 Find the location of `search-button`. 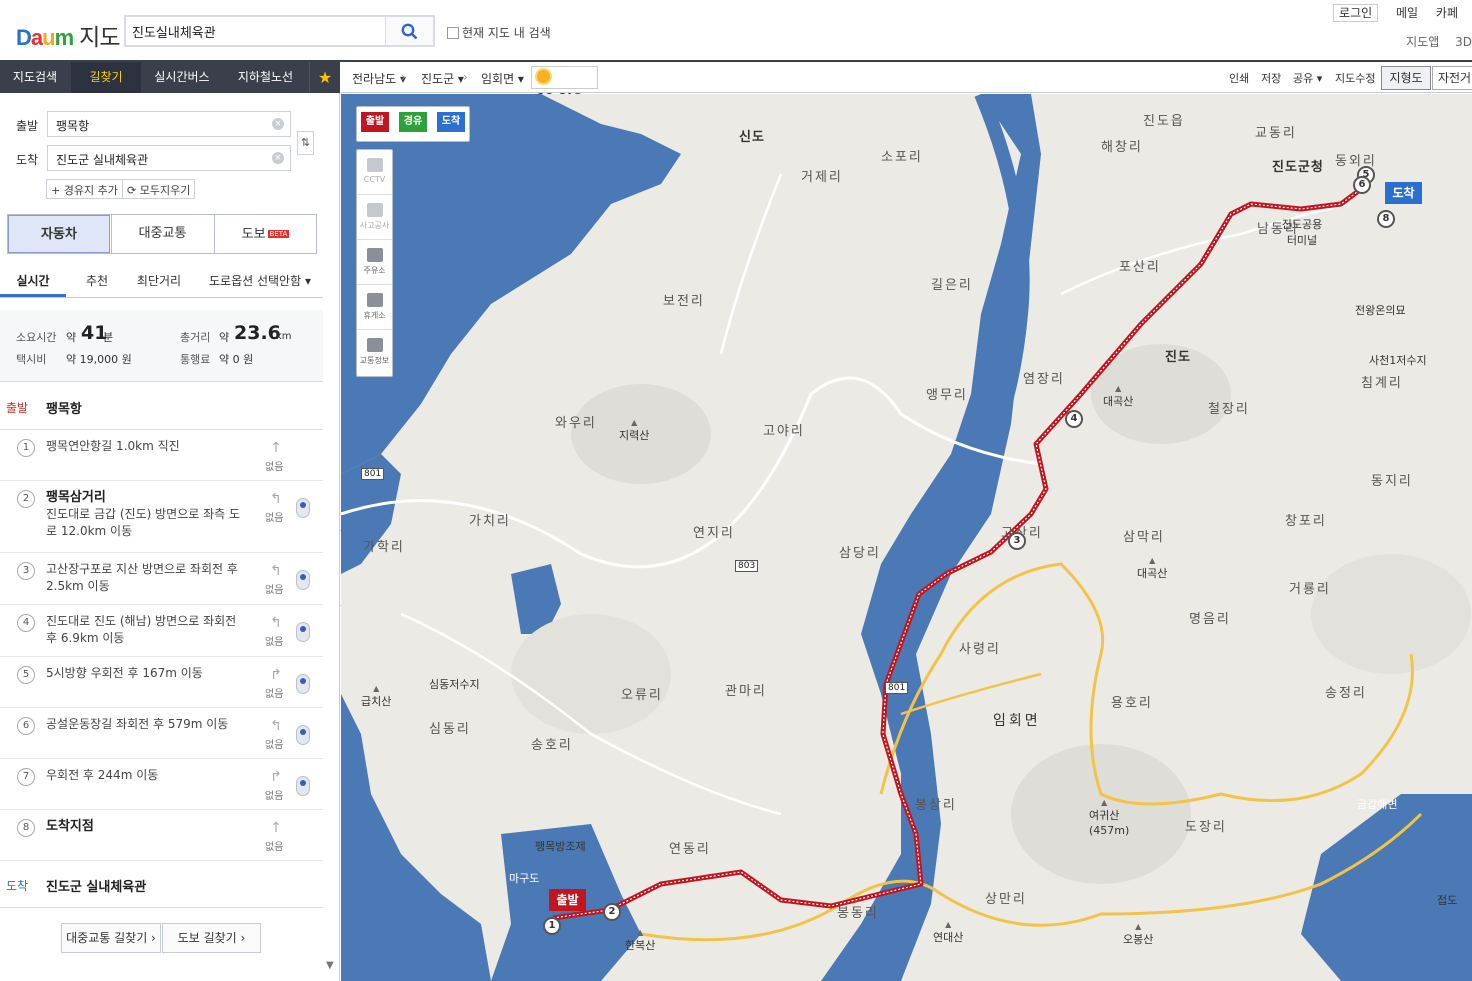

search-button is located at coordinates (409, 31).